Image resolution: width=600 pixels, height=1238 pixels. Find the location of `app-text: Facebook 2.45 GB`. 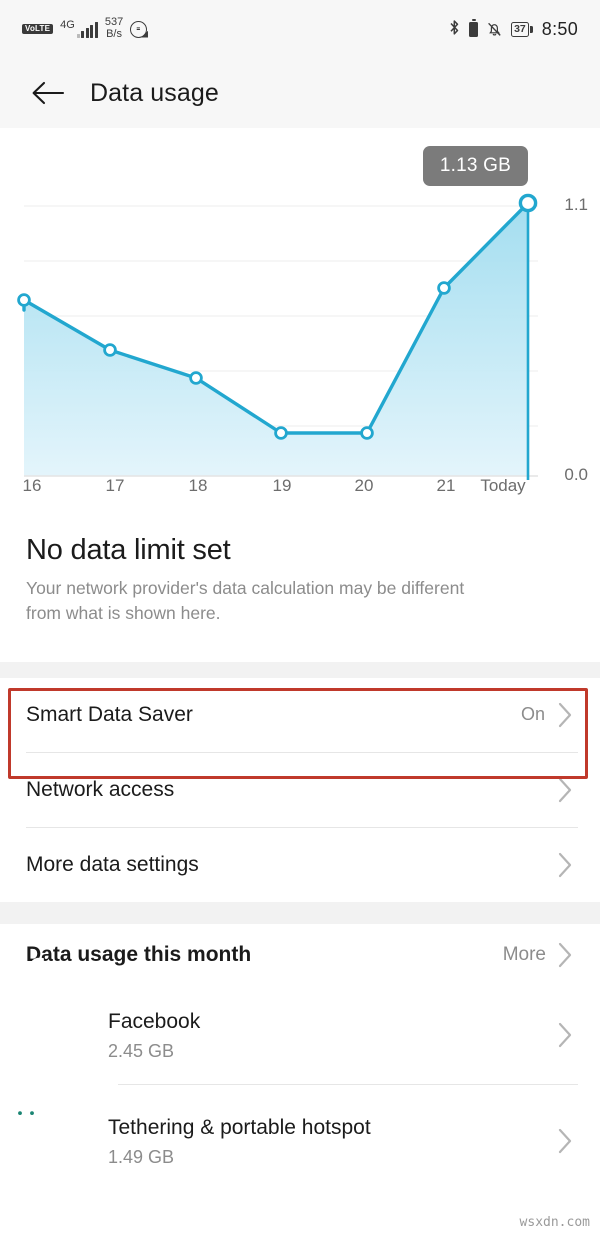

app-text: Facebook 2.45 GB is located at coordinates (154, 1035).